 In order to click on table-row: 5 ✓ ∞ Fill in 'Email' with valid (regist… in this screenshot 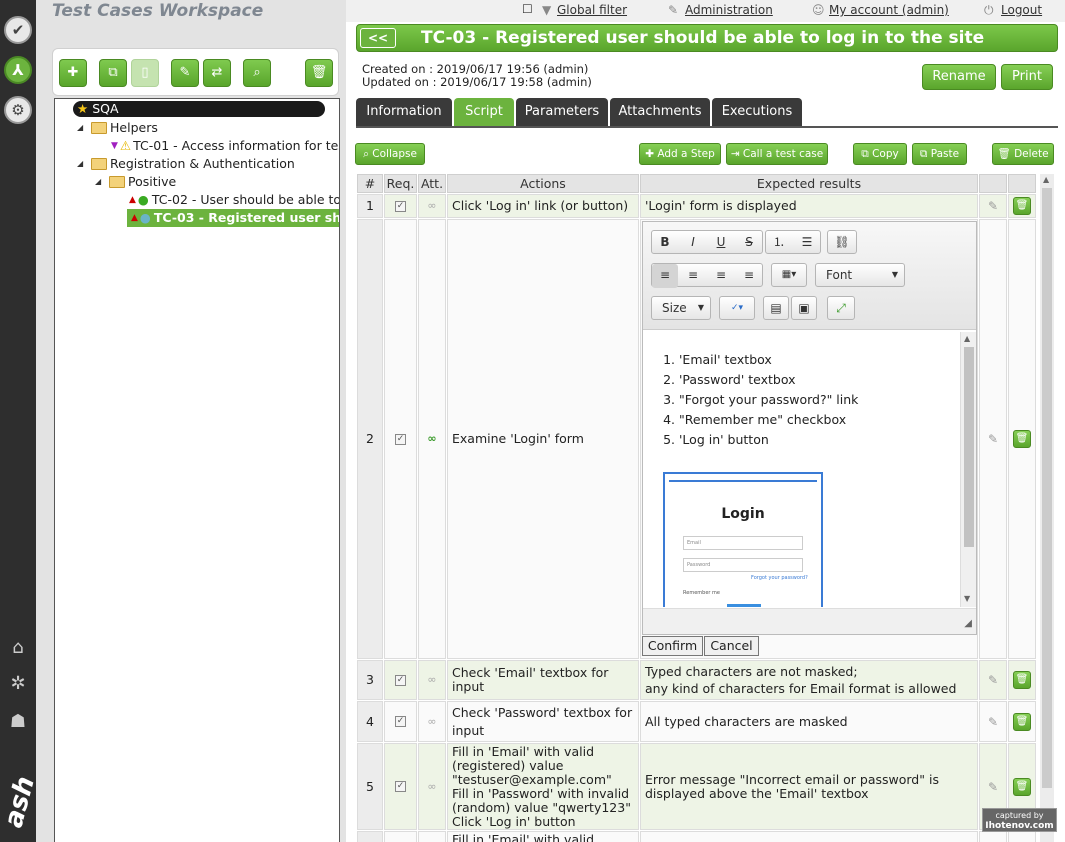, I will do `click(705, 786)`.